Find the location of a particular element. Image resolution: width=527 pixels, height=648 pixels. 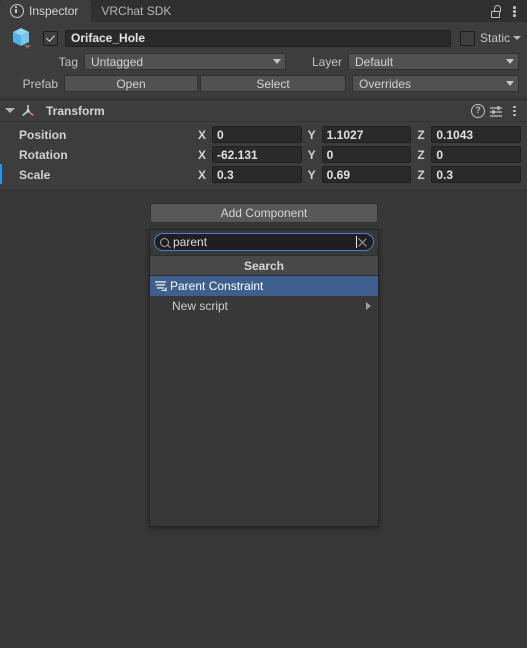

gameobject-enabled-checkbox is located at coordinates (50, 38).